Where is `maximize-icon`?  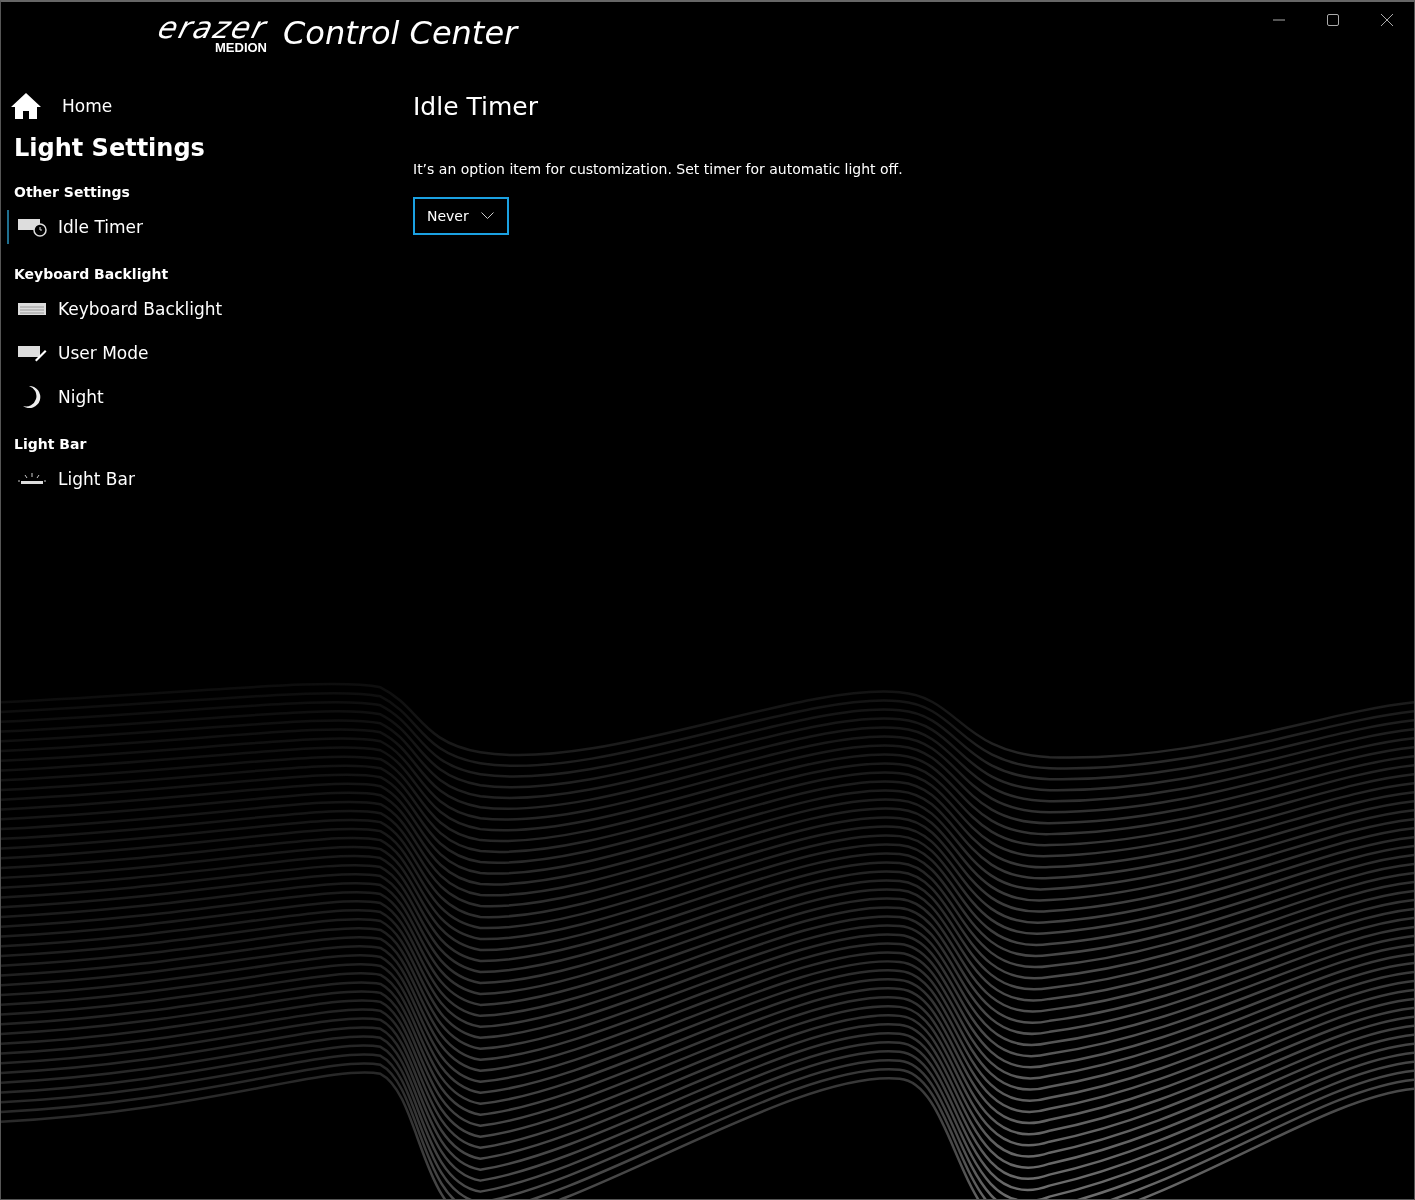
maximize-icon is located at coordinates (1333, 20).